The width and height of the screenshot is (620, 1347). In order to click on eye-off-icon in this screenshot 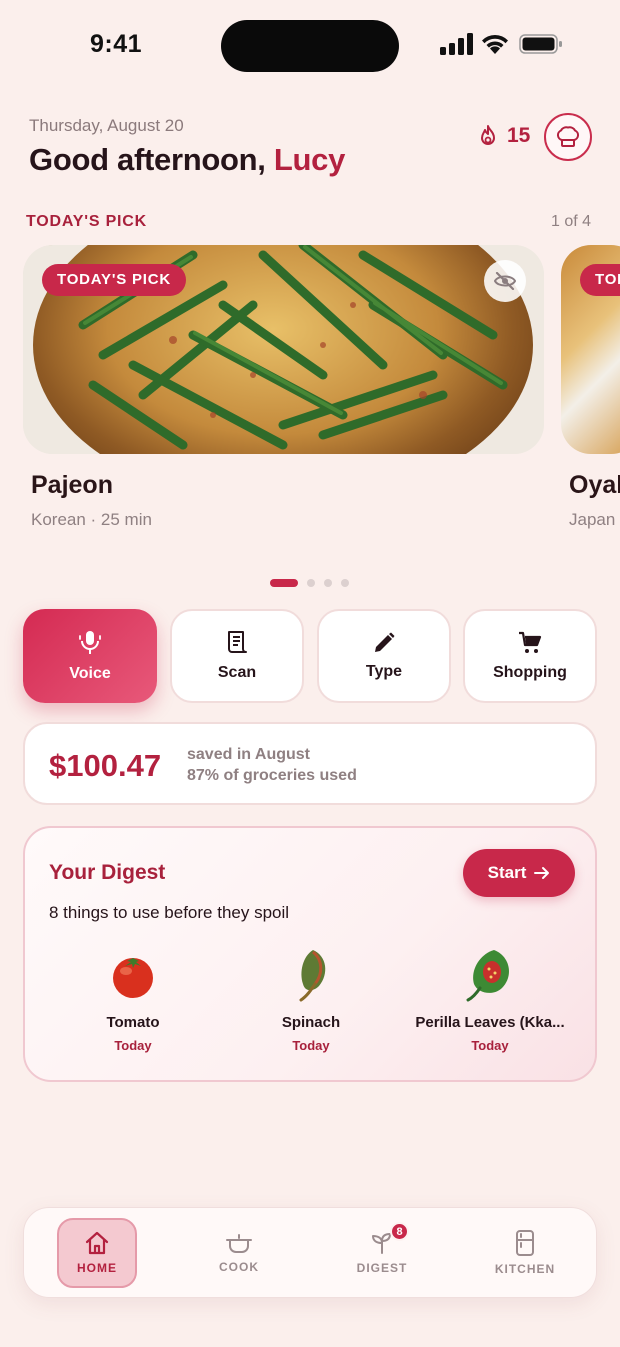, I will do `click(505, 281)`.